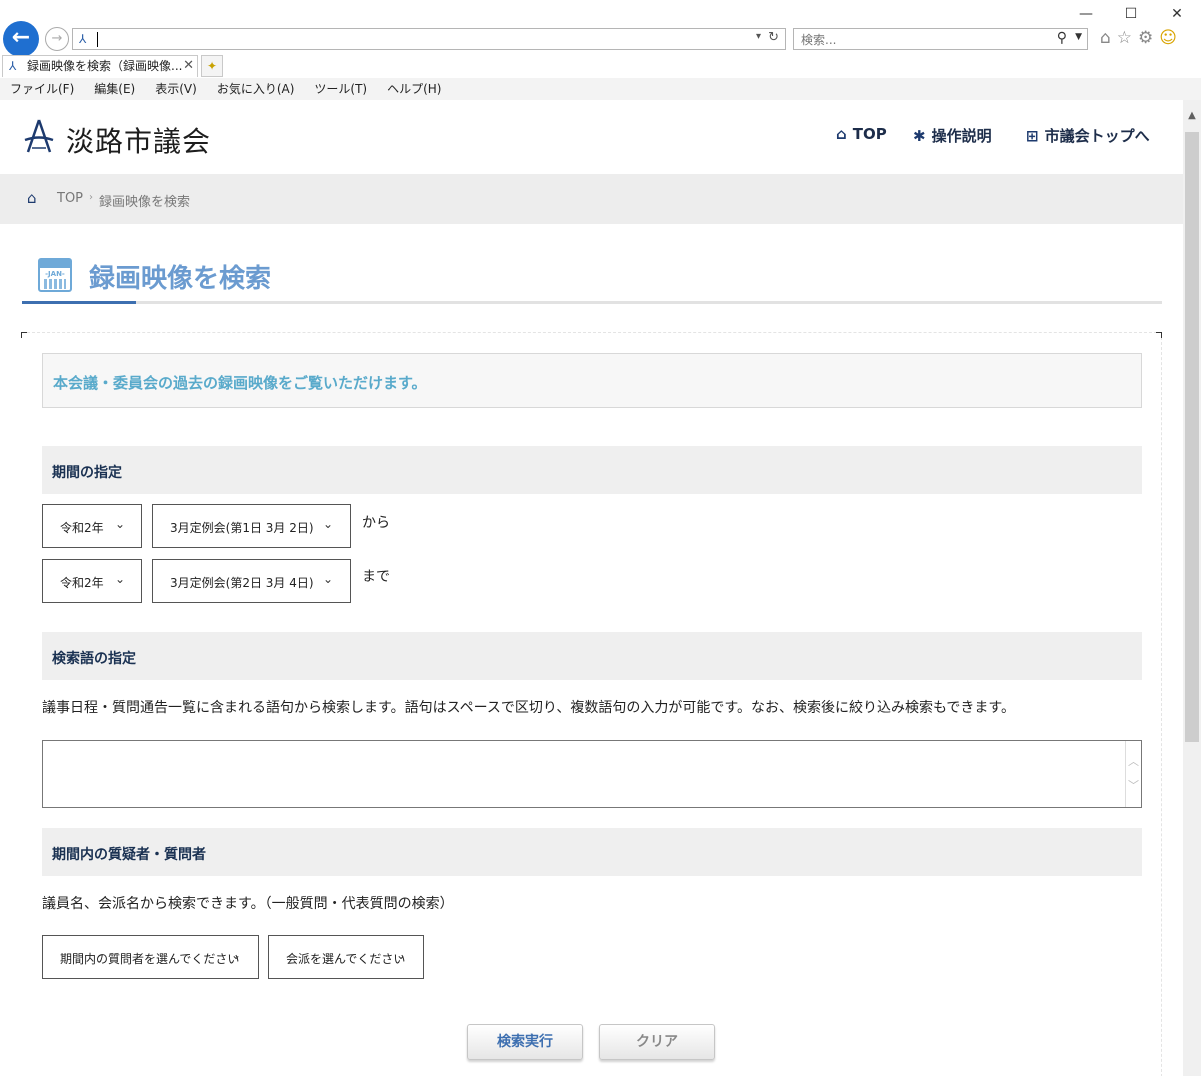 This screenshot has height=1076, width=1201. Describe the element at coordinates (79, 302) in the screenshot. I see `title-accent-bar` at that location.